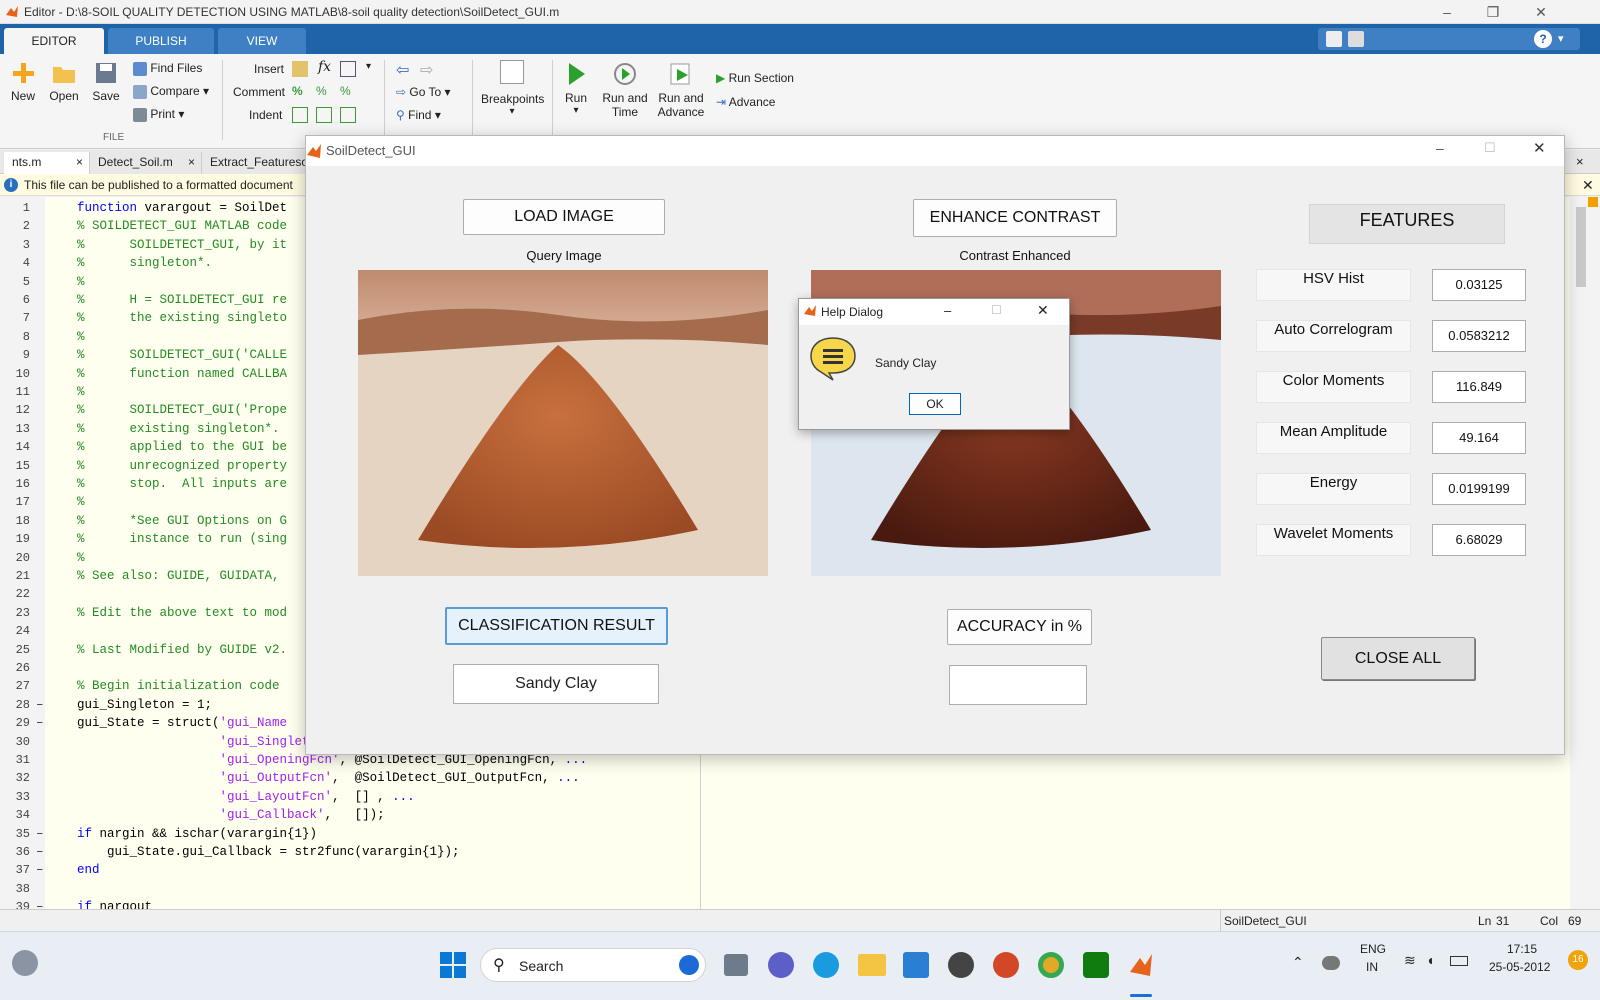 The image size is (1600, 1000). What do you see at coordinates (576, 88) in the screenshot?
I see `run-button: Run ▾` at bounding box center [576, 88].